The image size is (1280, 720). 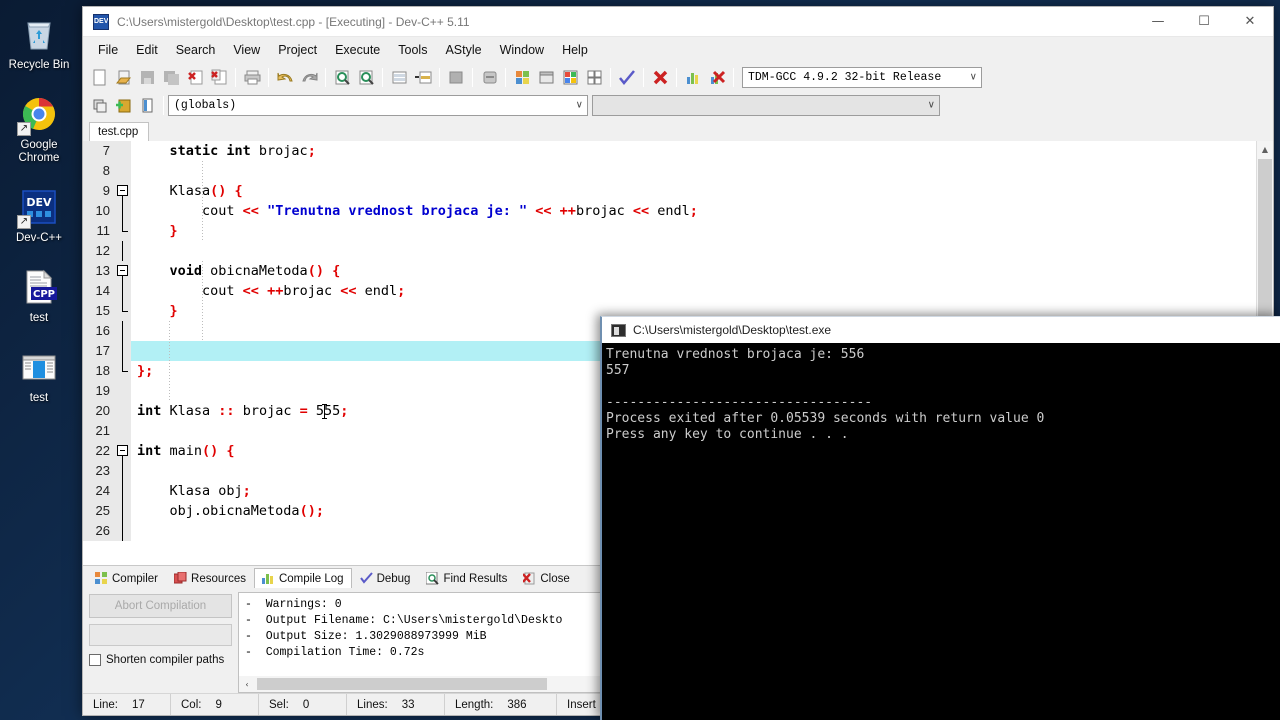 I want to click on desktop-icon-test-cpp: CPP test, so click(x=39, y=294).